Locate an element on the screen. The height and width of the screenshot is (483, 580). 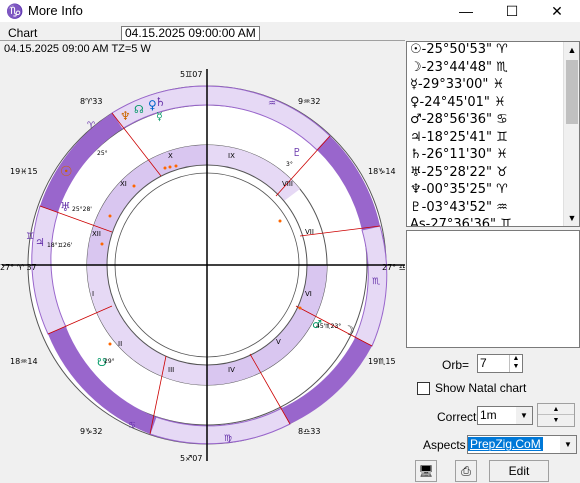
house-number: II is located at coordinates (120, 344).